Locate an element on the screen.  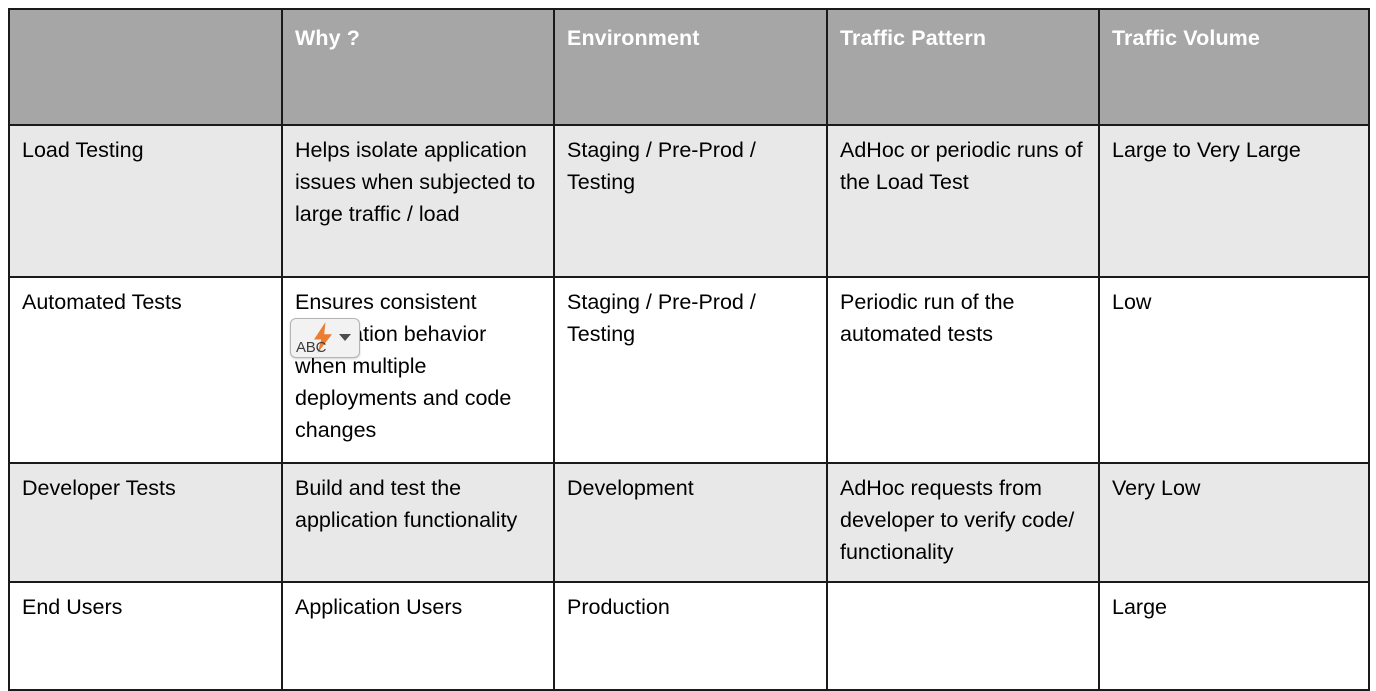
cell-why: Application Users is located at coordinates (418, 636).